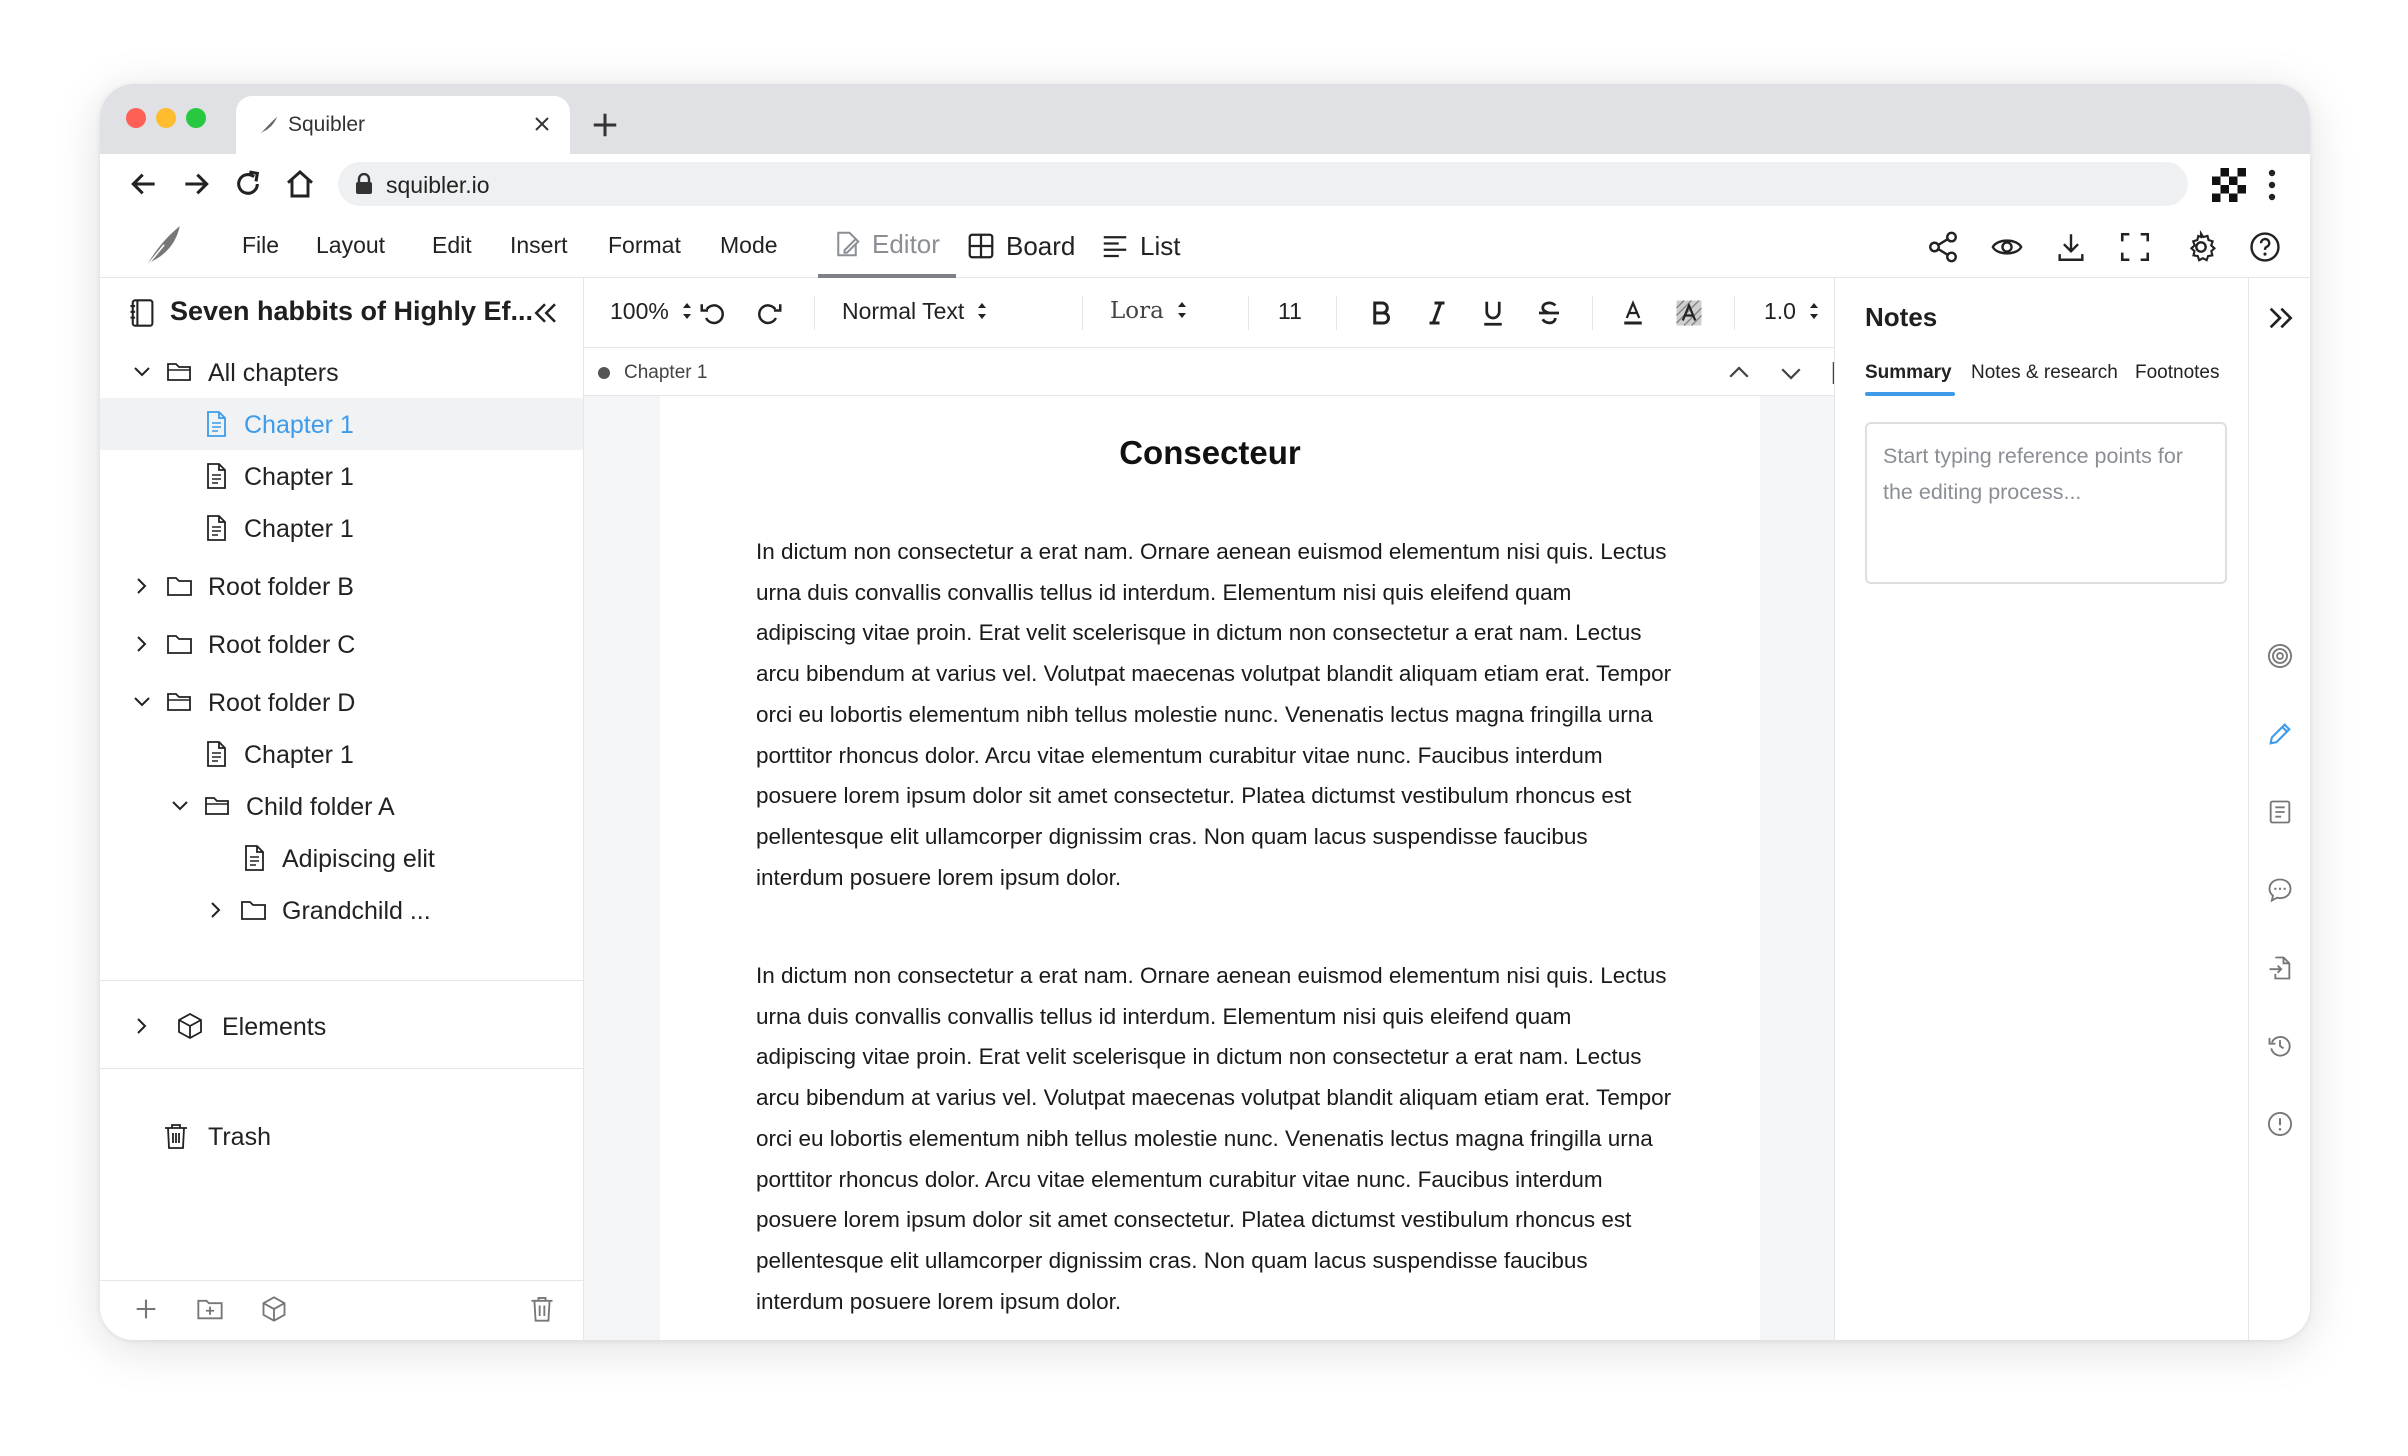 This screenshot has height=1456, width=2408. Describe the element at coordinates (274, 1309) in the screenshot. I see `add-element-cube-icon` at that location.